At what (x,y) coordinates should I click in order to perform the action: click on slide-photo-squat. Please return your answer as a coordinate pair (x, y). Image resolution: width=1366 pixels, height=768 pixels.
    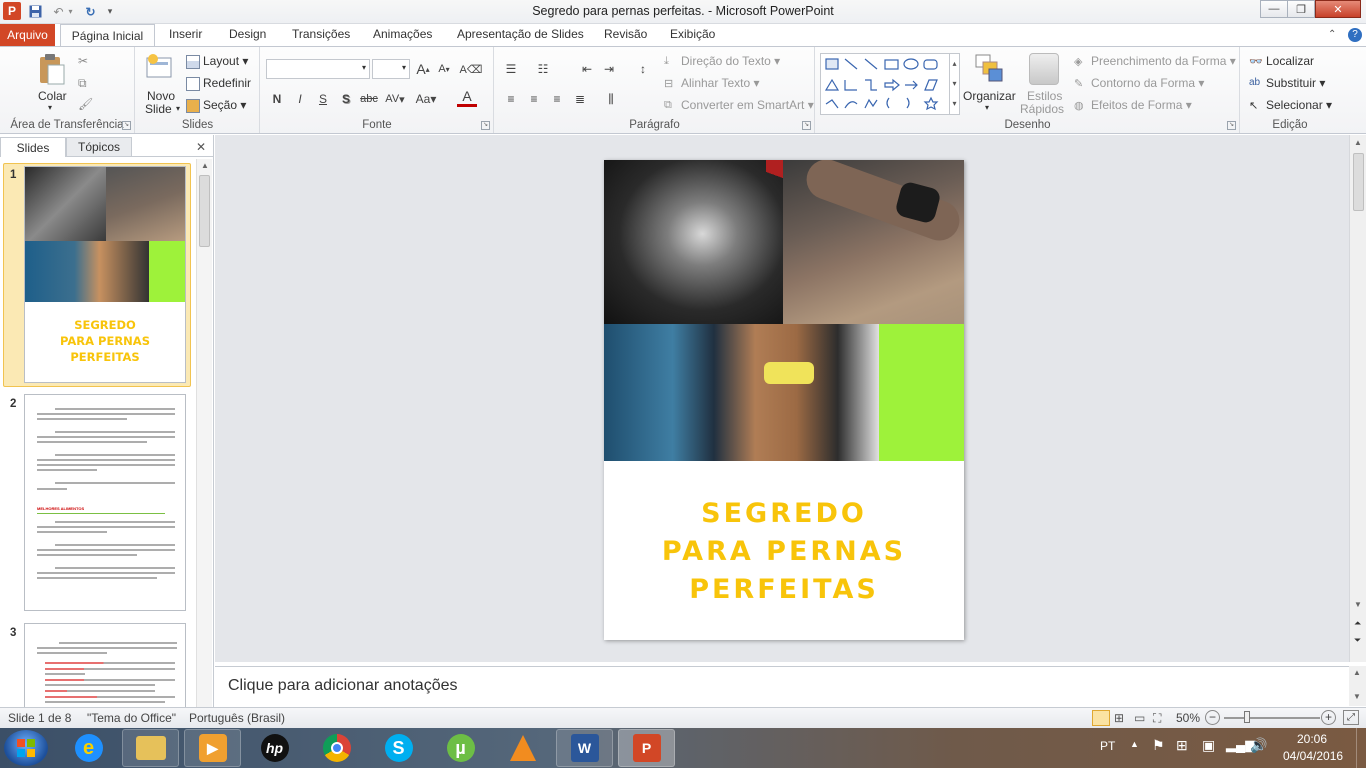
    Looking at the image, I should click on (693, 242).